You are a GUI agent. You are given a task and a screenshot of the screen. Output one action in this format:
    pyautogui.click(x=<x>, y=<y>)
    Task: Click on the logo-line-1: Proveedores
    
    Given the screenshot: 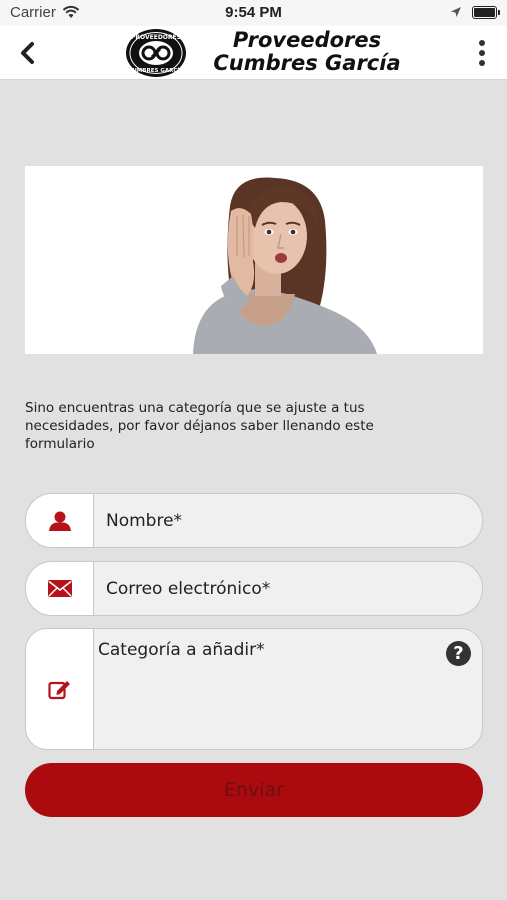 What is the action you would take?
    pyautogui.click(x=307, y=40)
    